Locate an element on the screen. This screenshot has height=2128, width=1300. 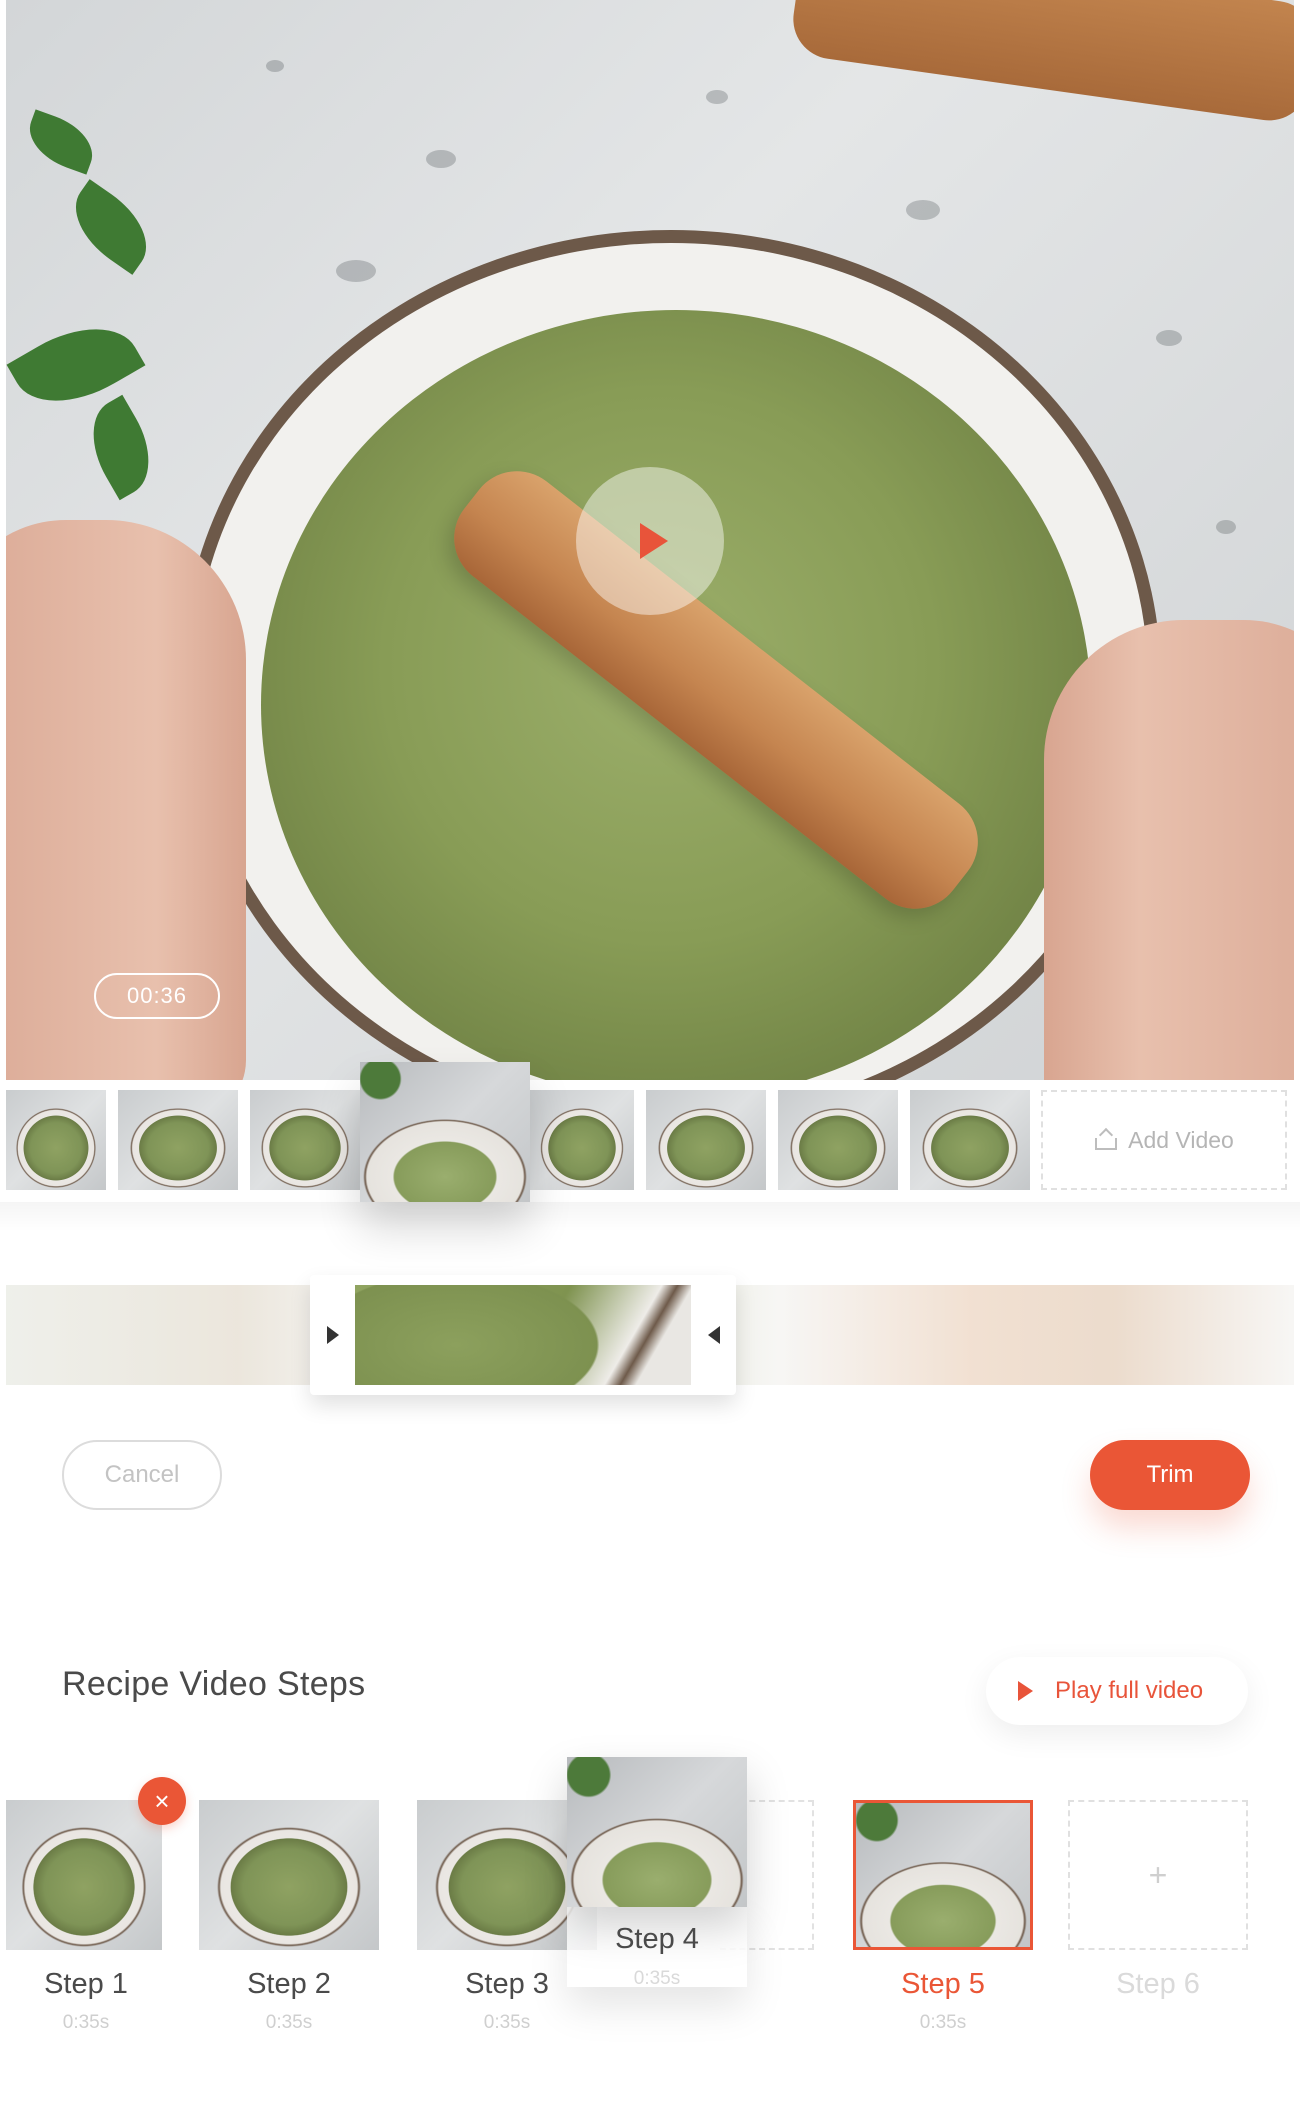
step-label: Step 1 is located at coordinates (86, 1984).